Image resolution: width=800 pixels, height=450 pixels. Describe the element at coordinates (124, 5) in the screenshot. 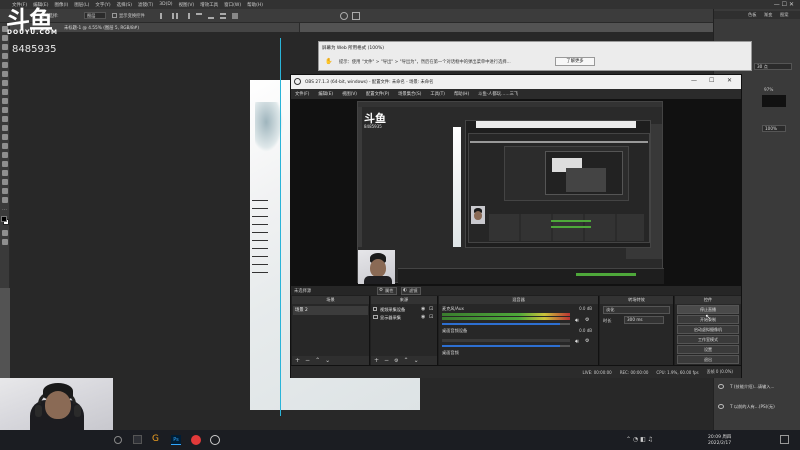

I see `menu-select: 选择(S)` at that location.